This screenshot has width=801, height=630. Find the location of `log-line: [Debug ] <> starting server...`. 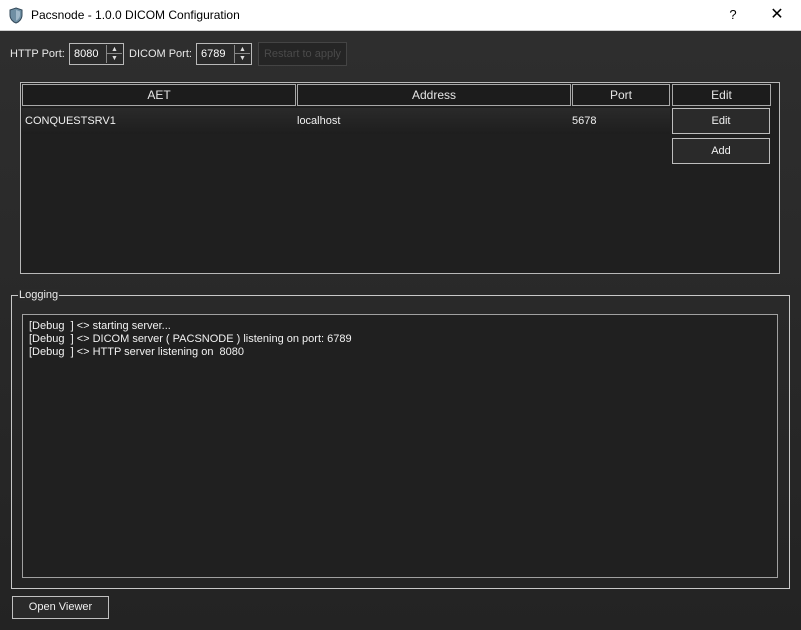

log-line: [Debug ] <> starting server... is located at coordinates (100, 326).